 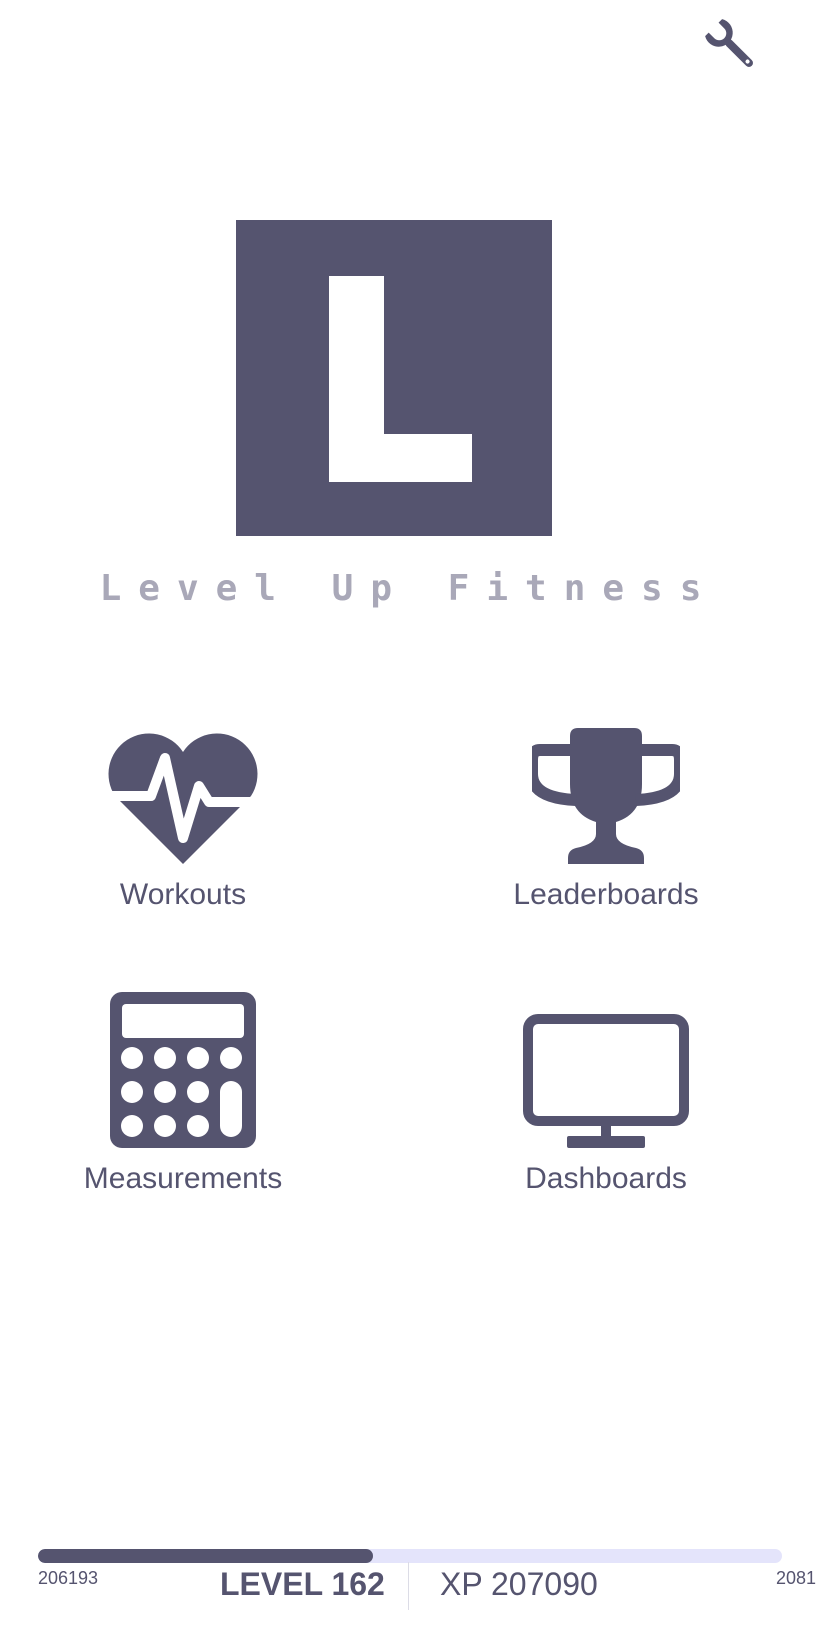 I want to click on measurements-button: Measurements, so click(x=183, y=1094).